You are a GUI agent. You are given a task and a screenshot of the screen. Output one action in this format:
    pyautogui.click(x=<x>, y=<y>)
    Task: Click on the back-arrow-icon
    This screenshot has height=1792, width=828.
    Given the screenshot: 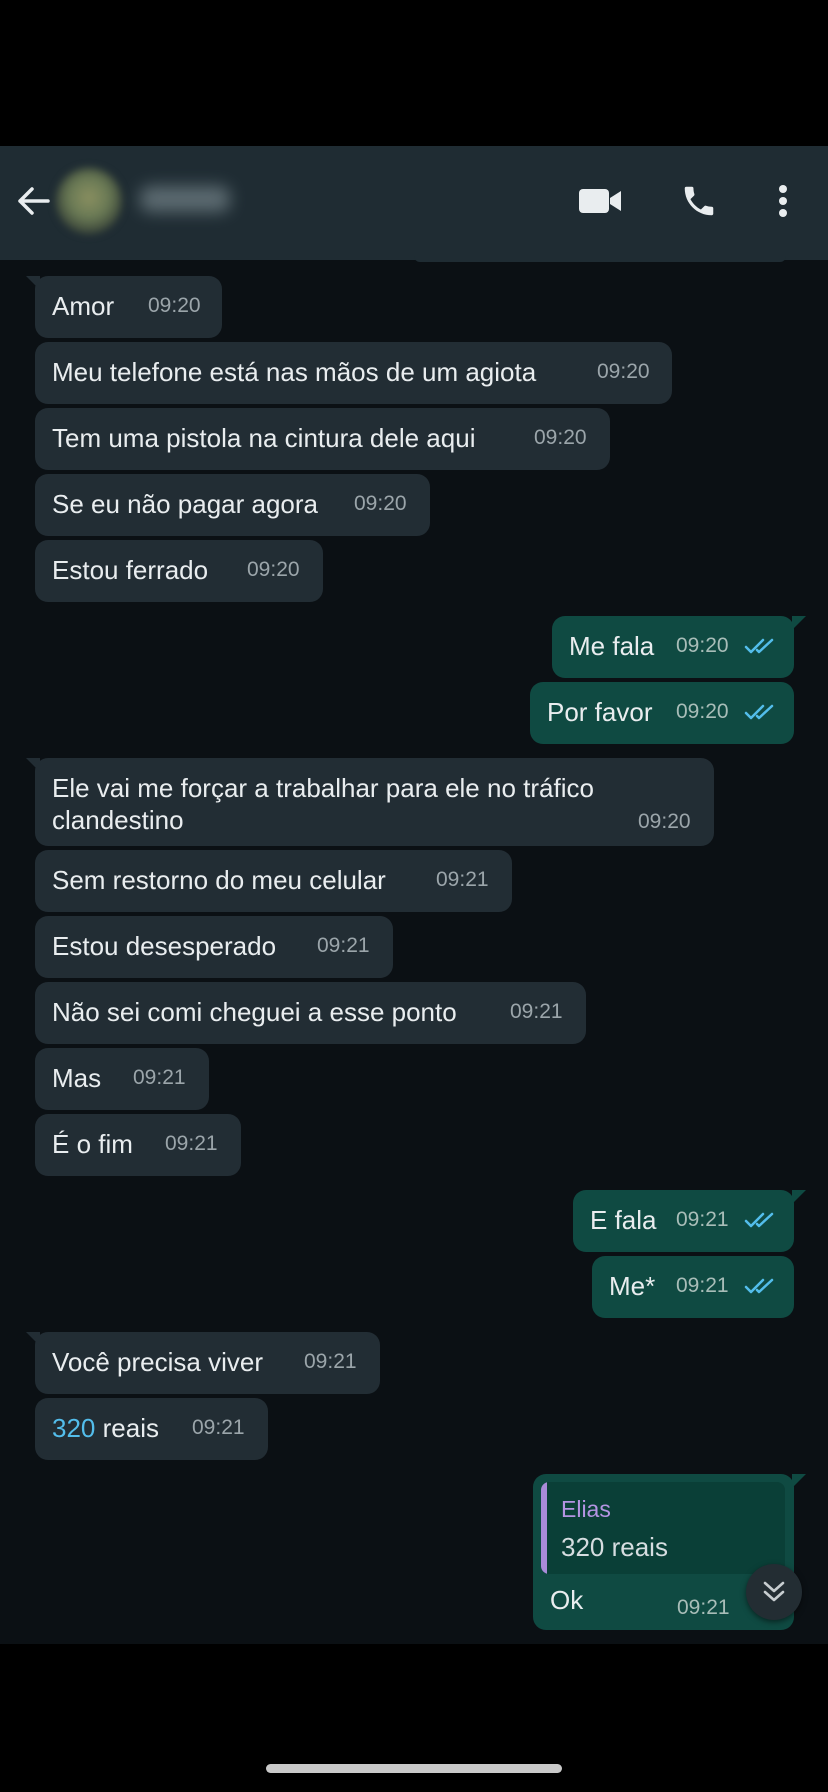 What is the action you would take?
    pyautogui.click(x=33, y=201)
    